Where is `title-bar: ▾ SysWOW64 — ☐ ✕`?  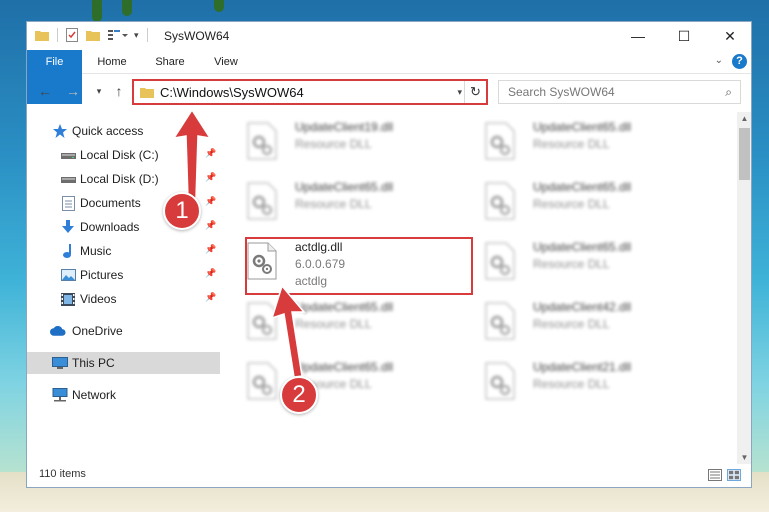
title-bar: ▾ SysWOW64 — ☐ ✕ is located at coordinates (389, 36).